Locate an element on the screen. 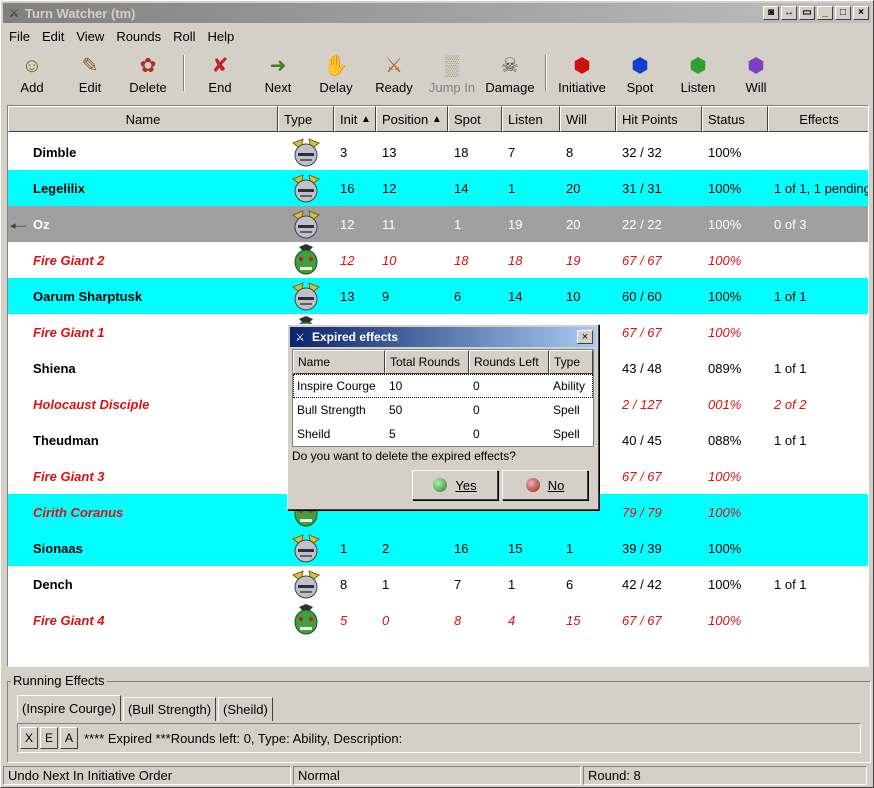  table-row: Fire Giant 4 5 0 8 4 15 67 / 67 100% is located at coordinates (438, 620).